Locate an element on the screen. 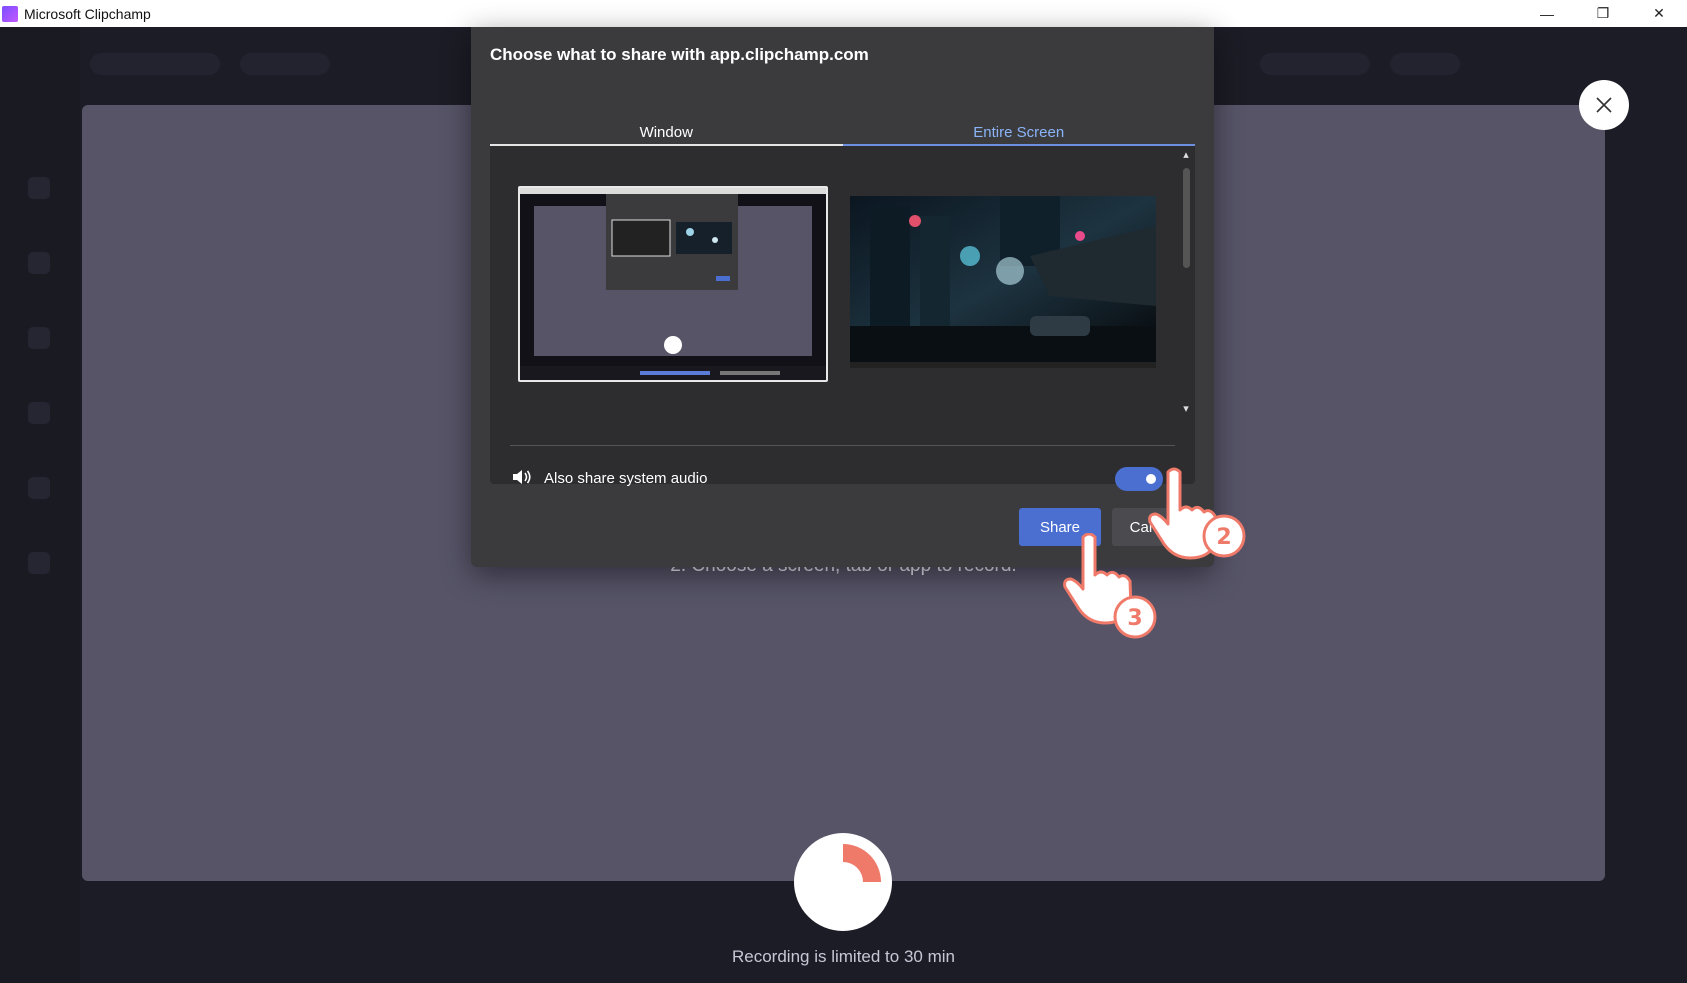 This screenshot has height=983, width=1687. restore-button: ❐ is located at coordinates (1603, 13).